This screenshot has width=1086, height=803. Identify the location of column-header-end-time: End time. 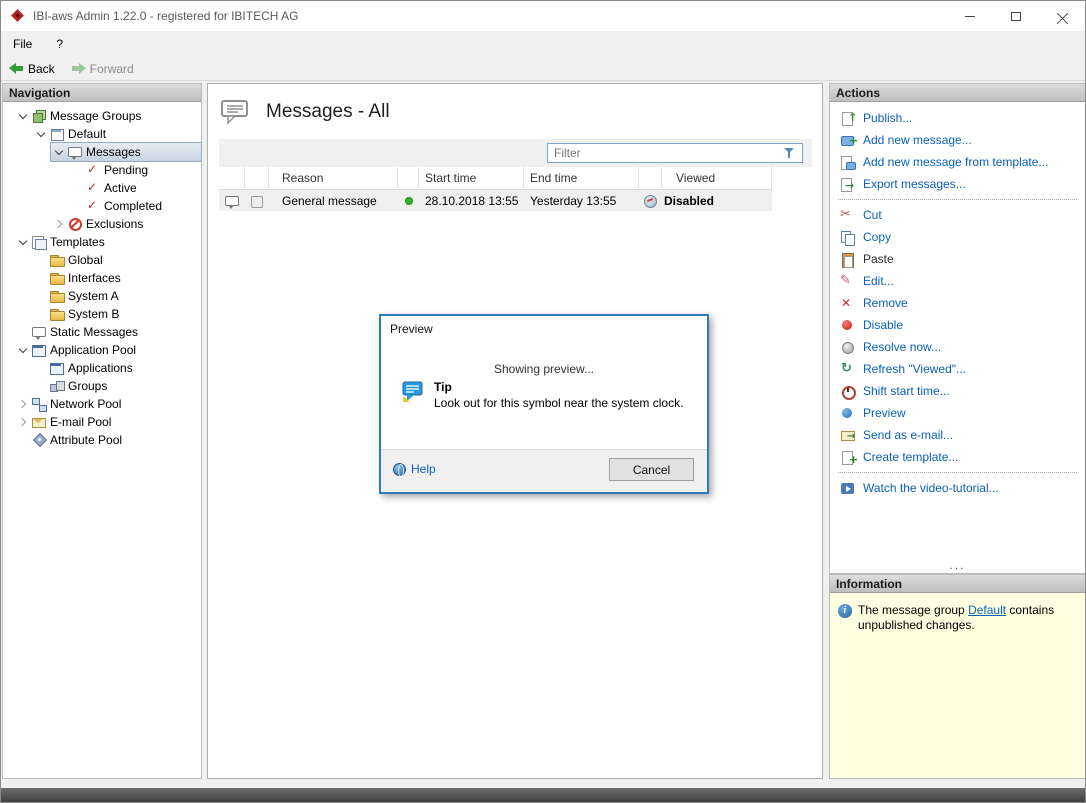
(581, 178).